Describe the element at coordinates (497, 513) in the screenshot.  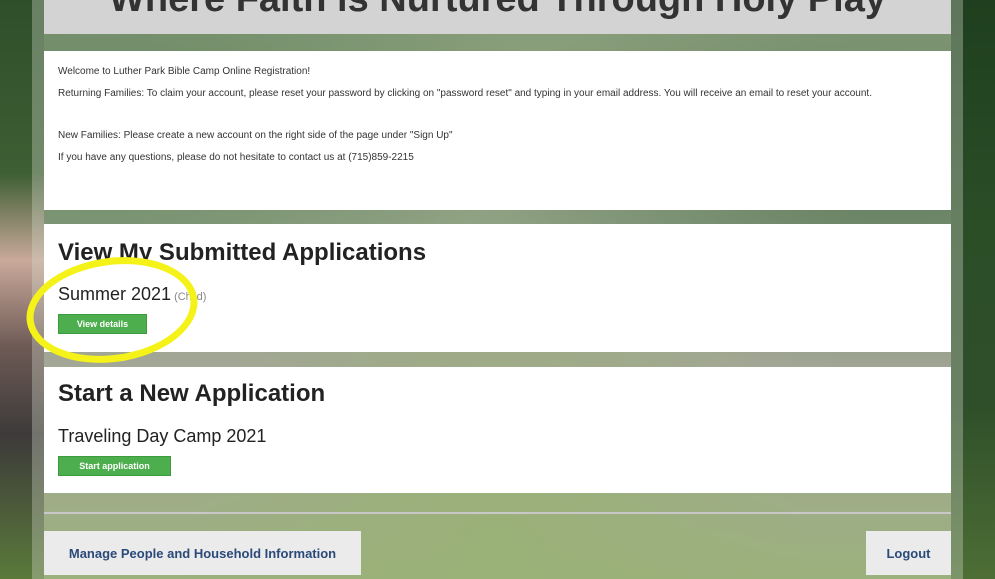
I see `footer-divider` at that location.